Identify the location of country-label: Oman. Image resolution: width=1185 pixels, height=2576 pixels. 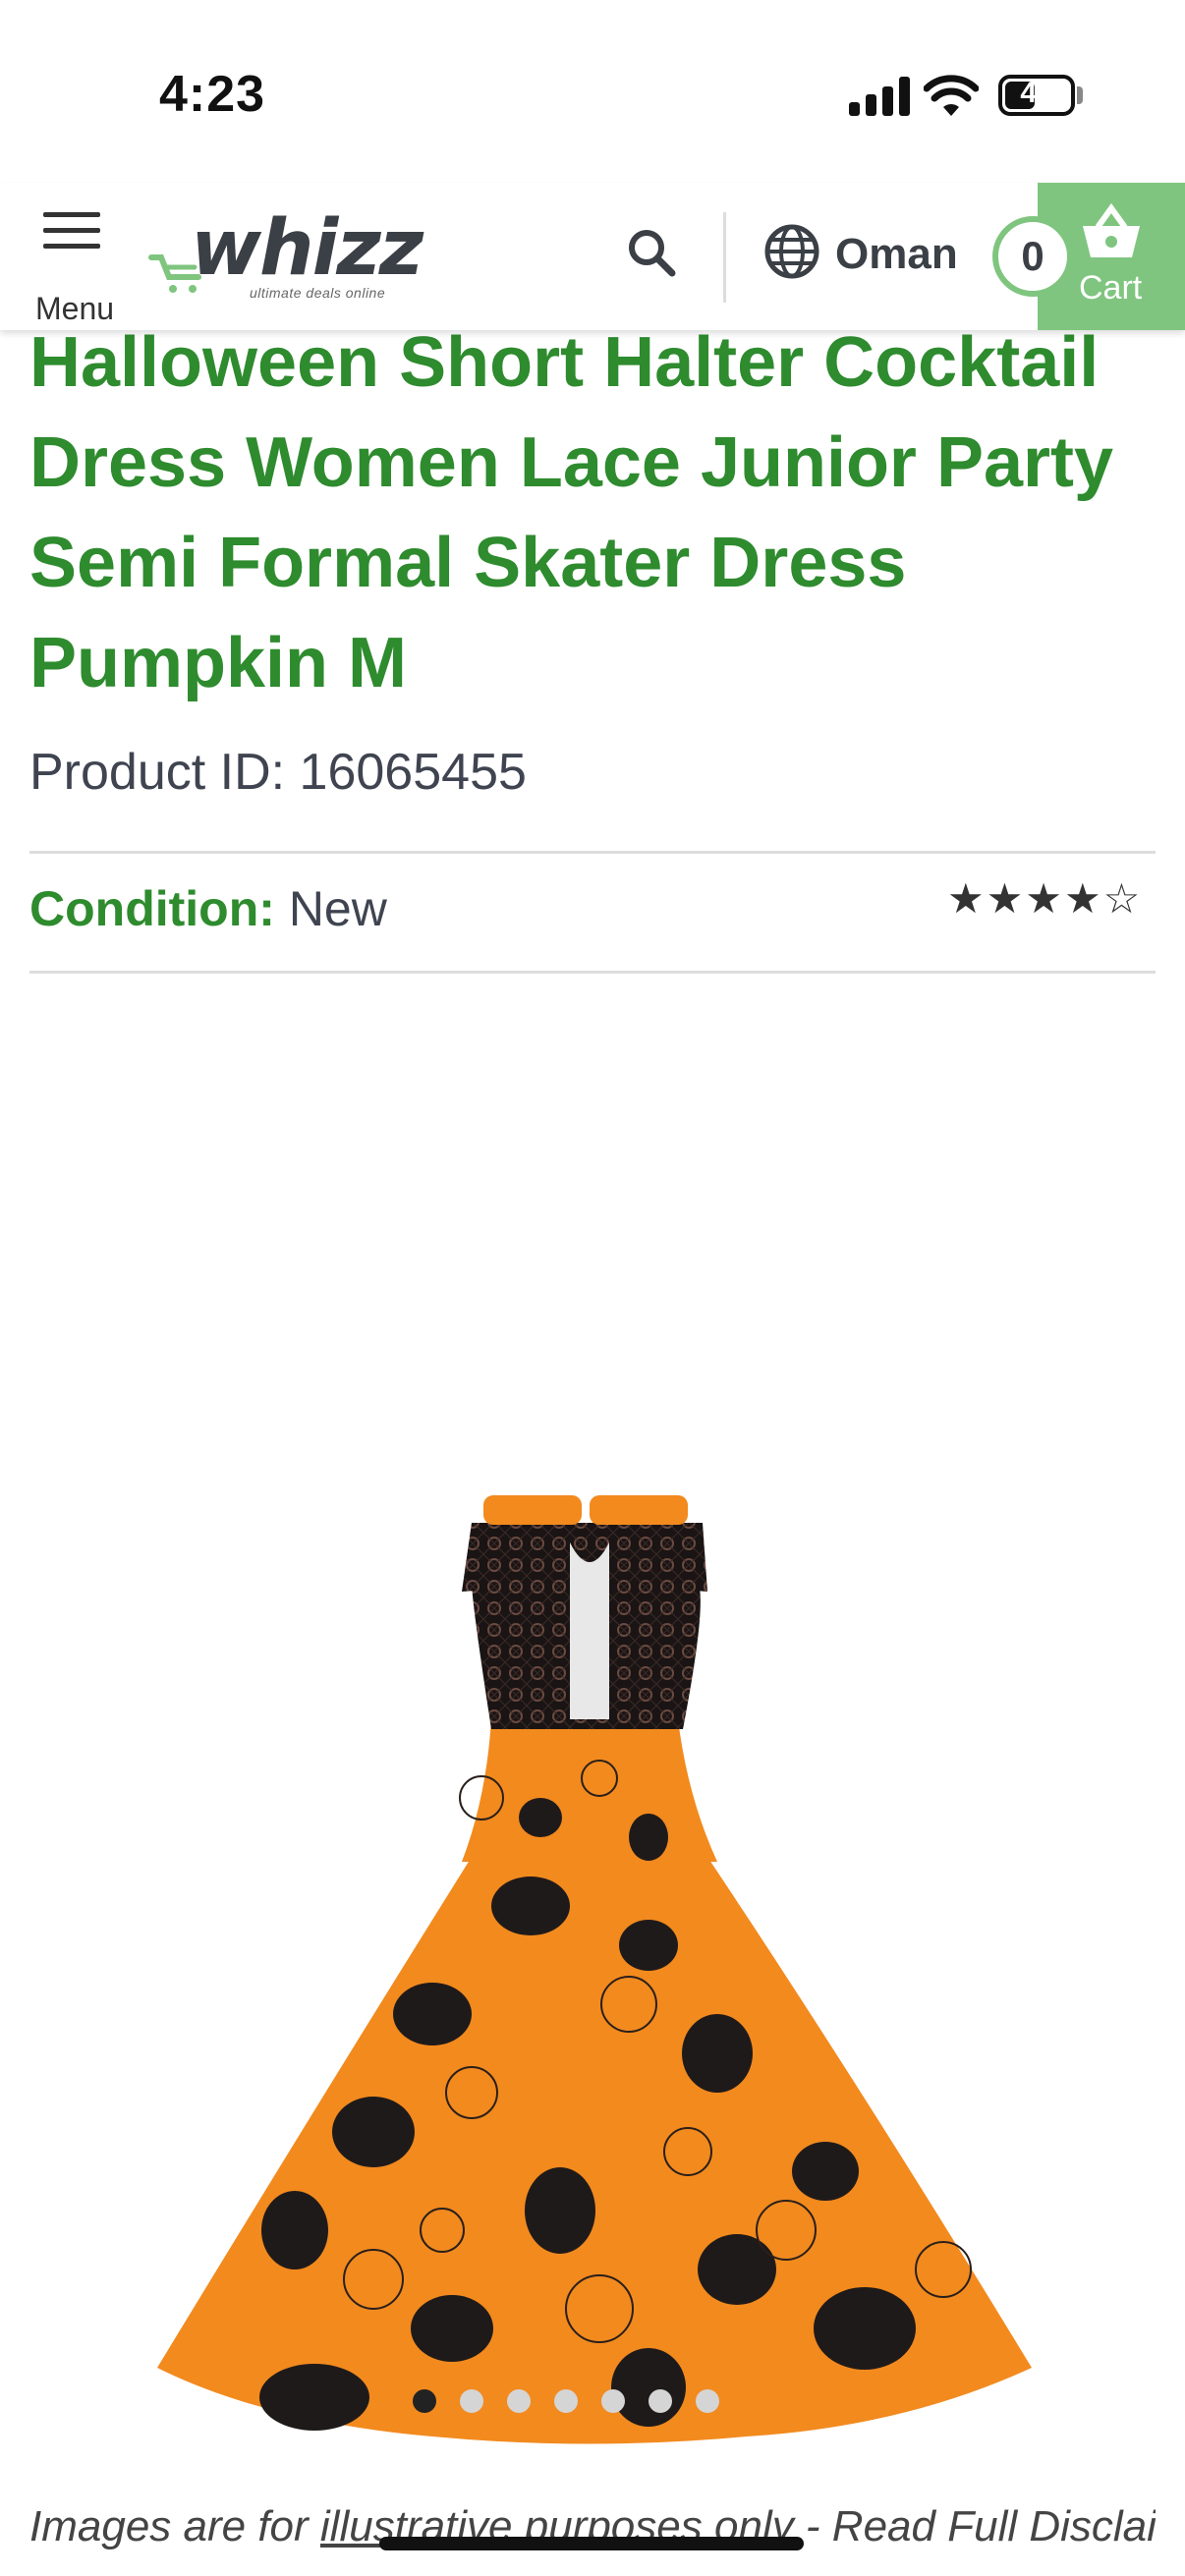
(897, 254).